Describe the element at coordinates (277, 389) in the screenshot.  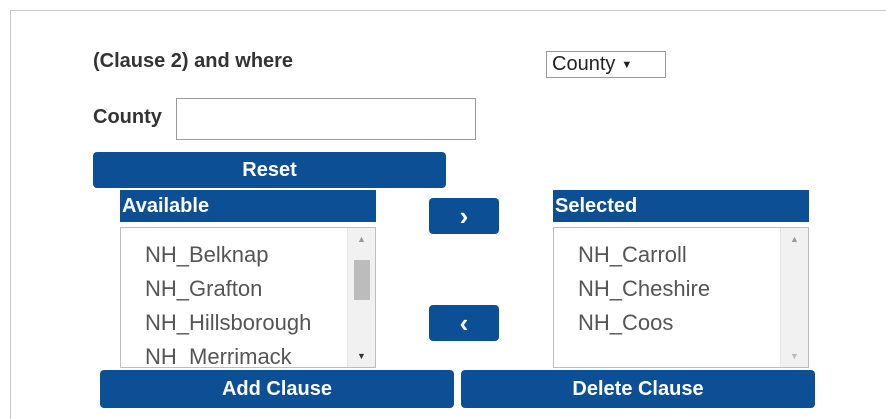
I see `add-clause-button: Add Clause` at that location.